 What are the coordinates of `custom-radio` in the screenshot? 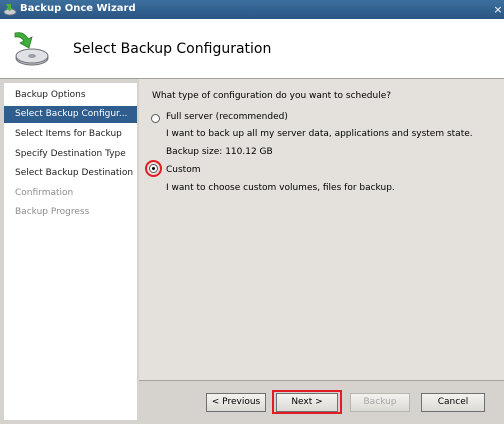 It's located at (153, 168).